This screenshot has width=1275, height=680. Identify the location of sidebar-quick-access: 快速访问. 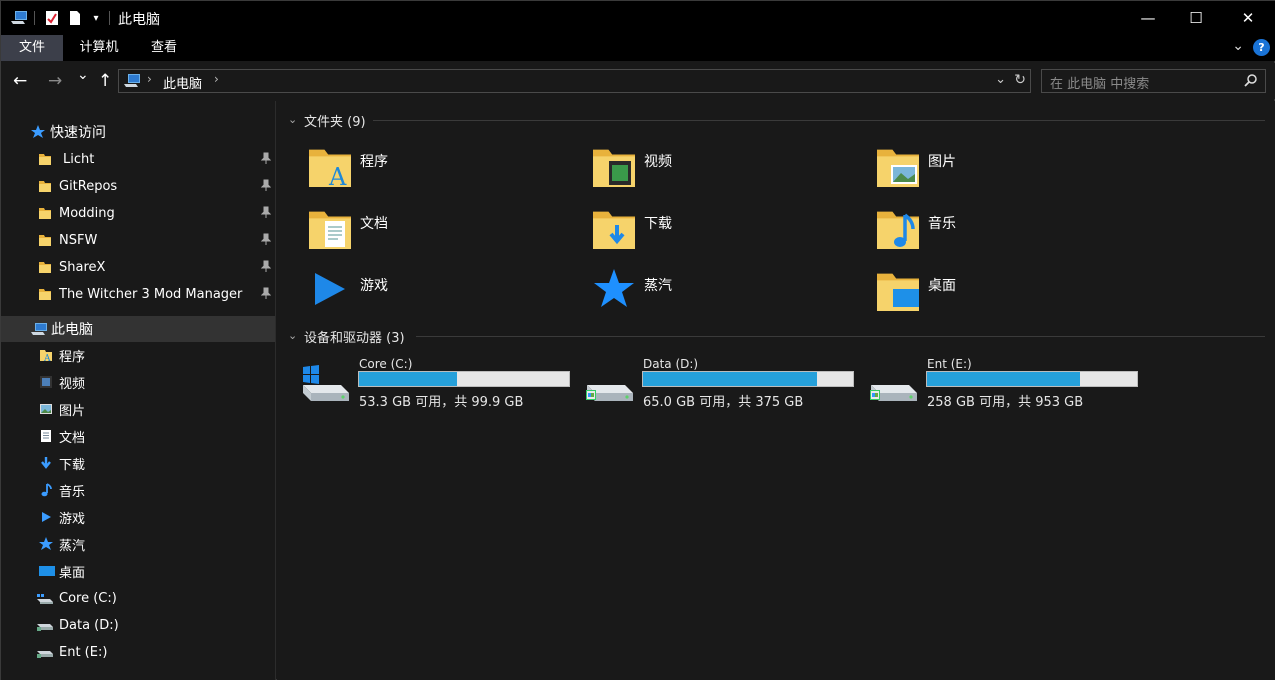
(138, 132).